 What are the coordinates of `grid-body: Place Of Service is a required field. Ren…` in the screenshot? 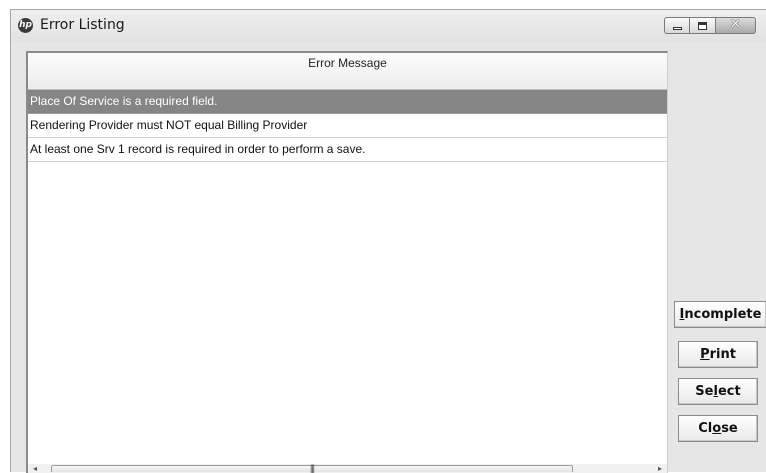 It's located at (347, 126).